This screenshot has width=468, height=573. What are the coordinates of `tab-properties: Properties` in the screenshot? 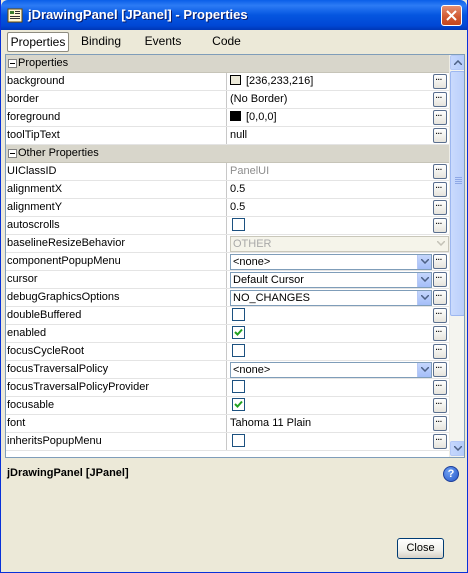 It's located at (38, 42).